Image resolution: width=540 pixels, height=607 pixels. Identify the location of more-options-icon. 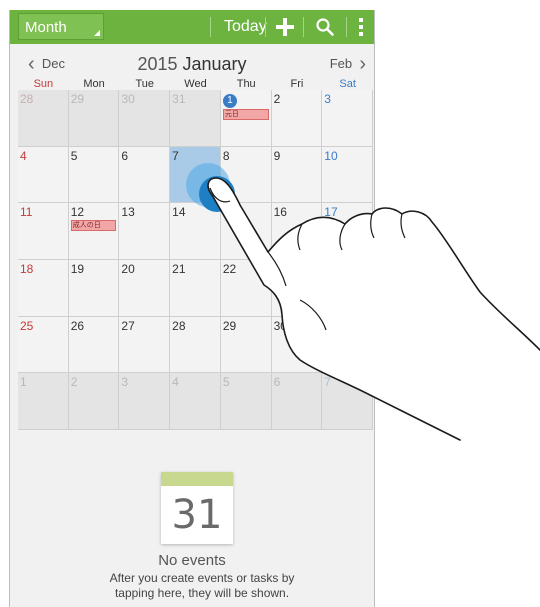
(361, 27).